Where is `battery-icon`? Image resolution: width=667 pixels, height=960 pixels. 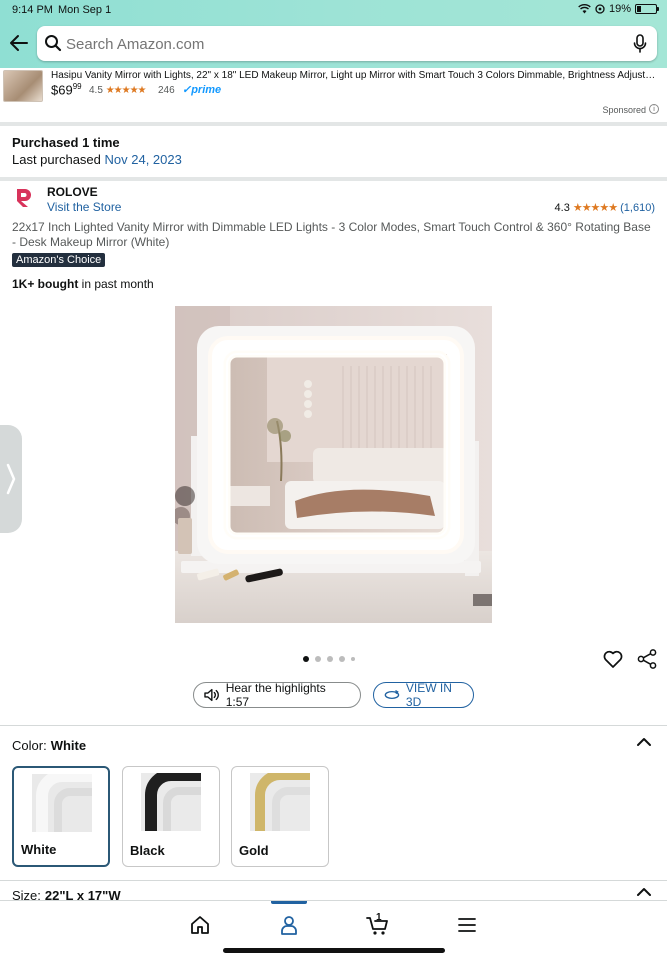 battery-icon is located at coordinates (647, 9).